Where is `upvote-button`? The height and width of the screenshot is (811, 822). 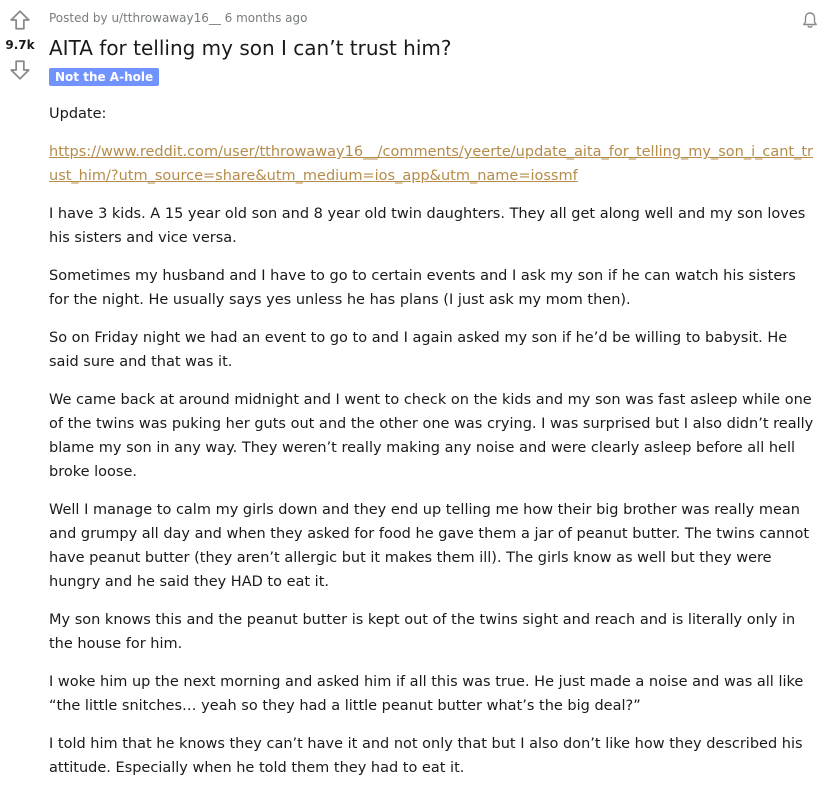 upvote-button is located at coordinates (20, 20).